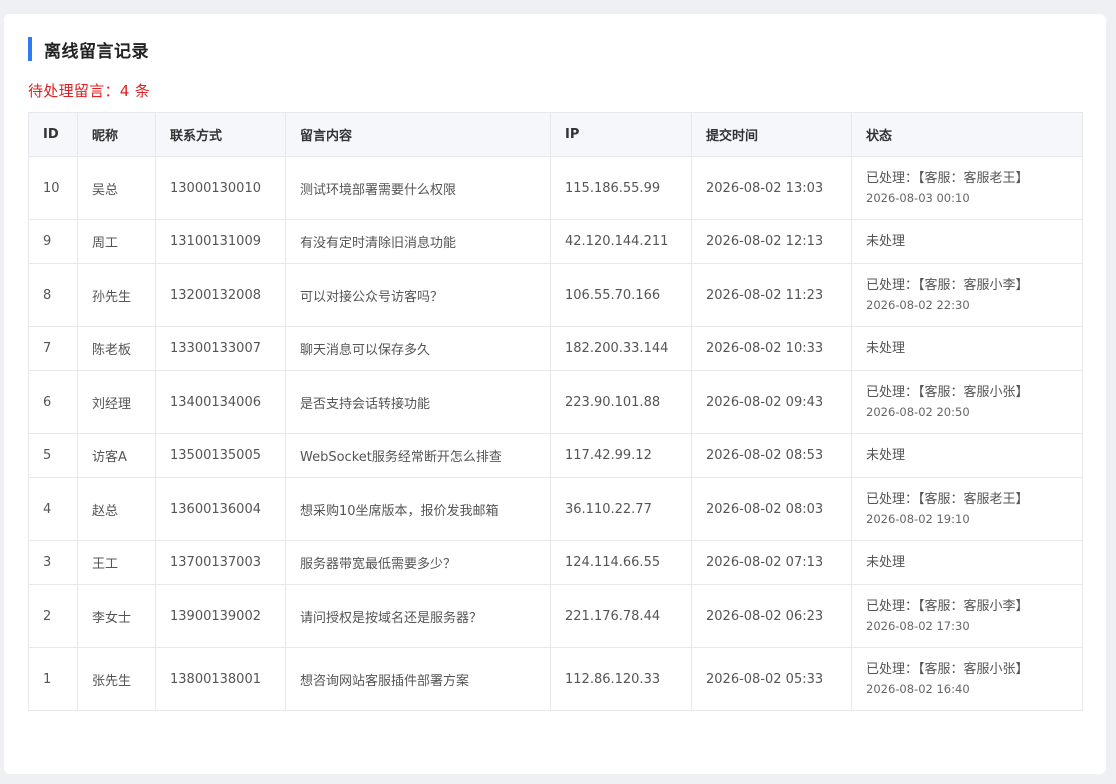 The width and height of the screenshot is (1116, 784). Describe the element at coordinates (418, 402) in the screenshot. I see `cell-message: 是否支持会话转接功能` at that location.